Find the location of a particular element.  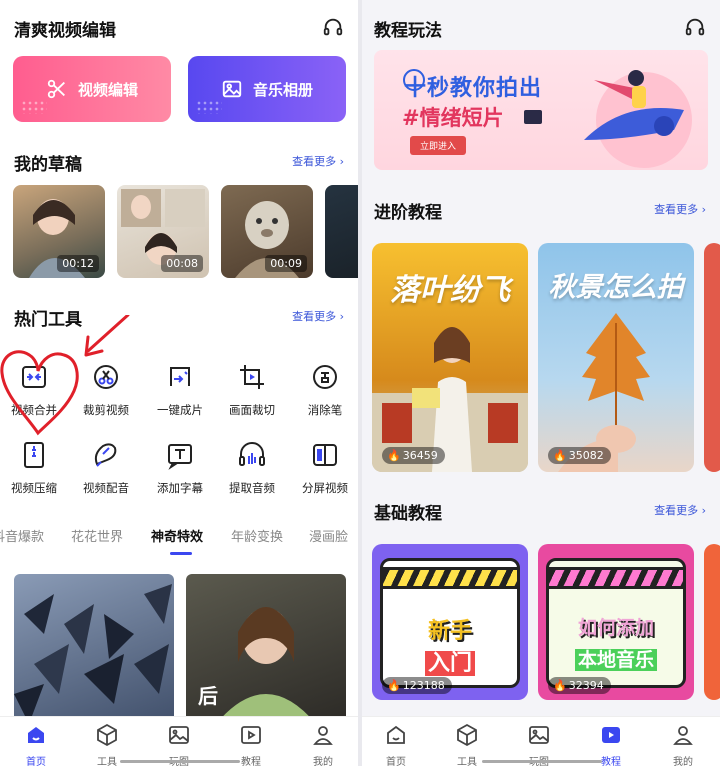

draft-item-partial is located at coordinates (341, 231).